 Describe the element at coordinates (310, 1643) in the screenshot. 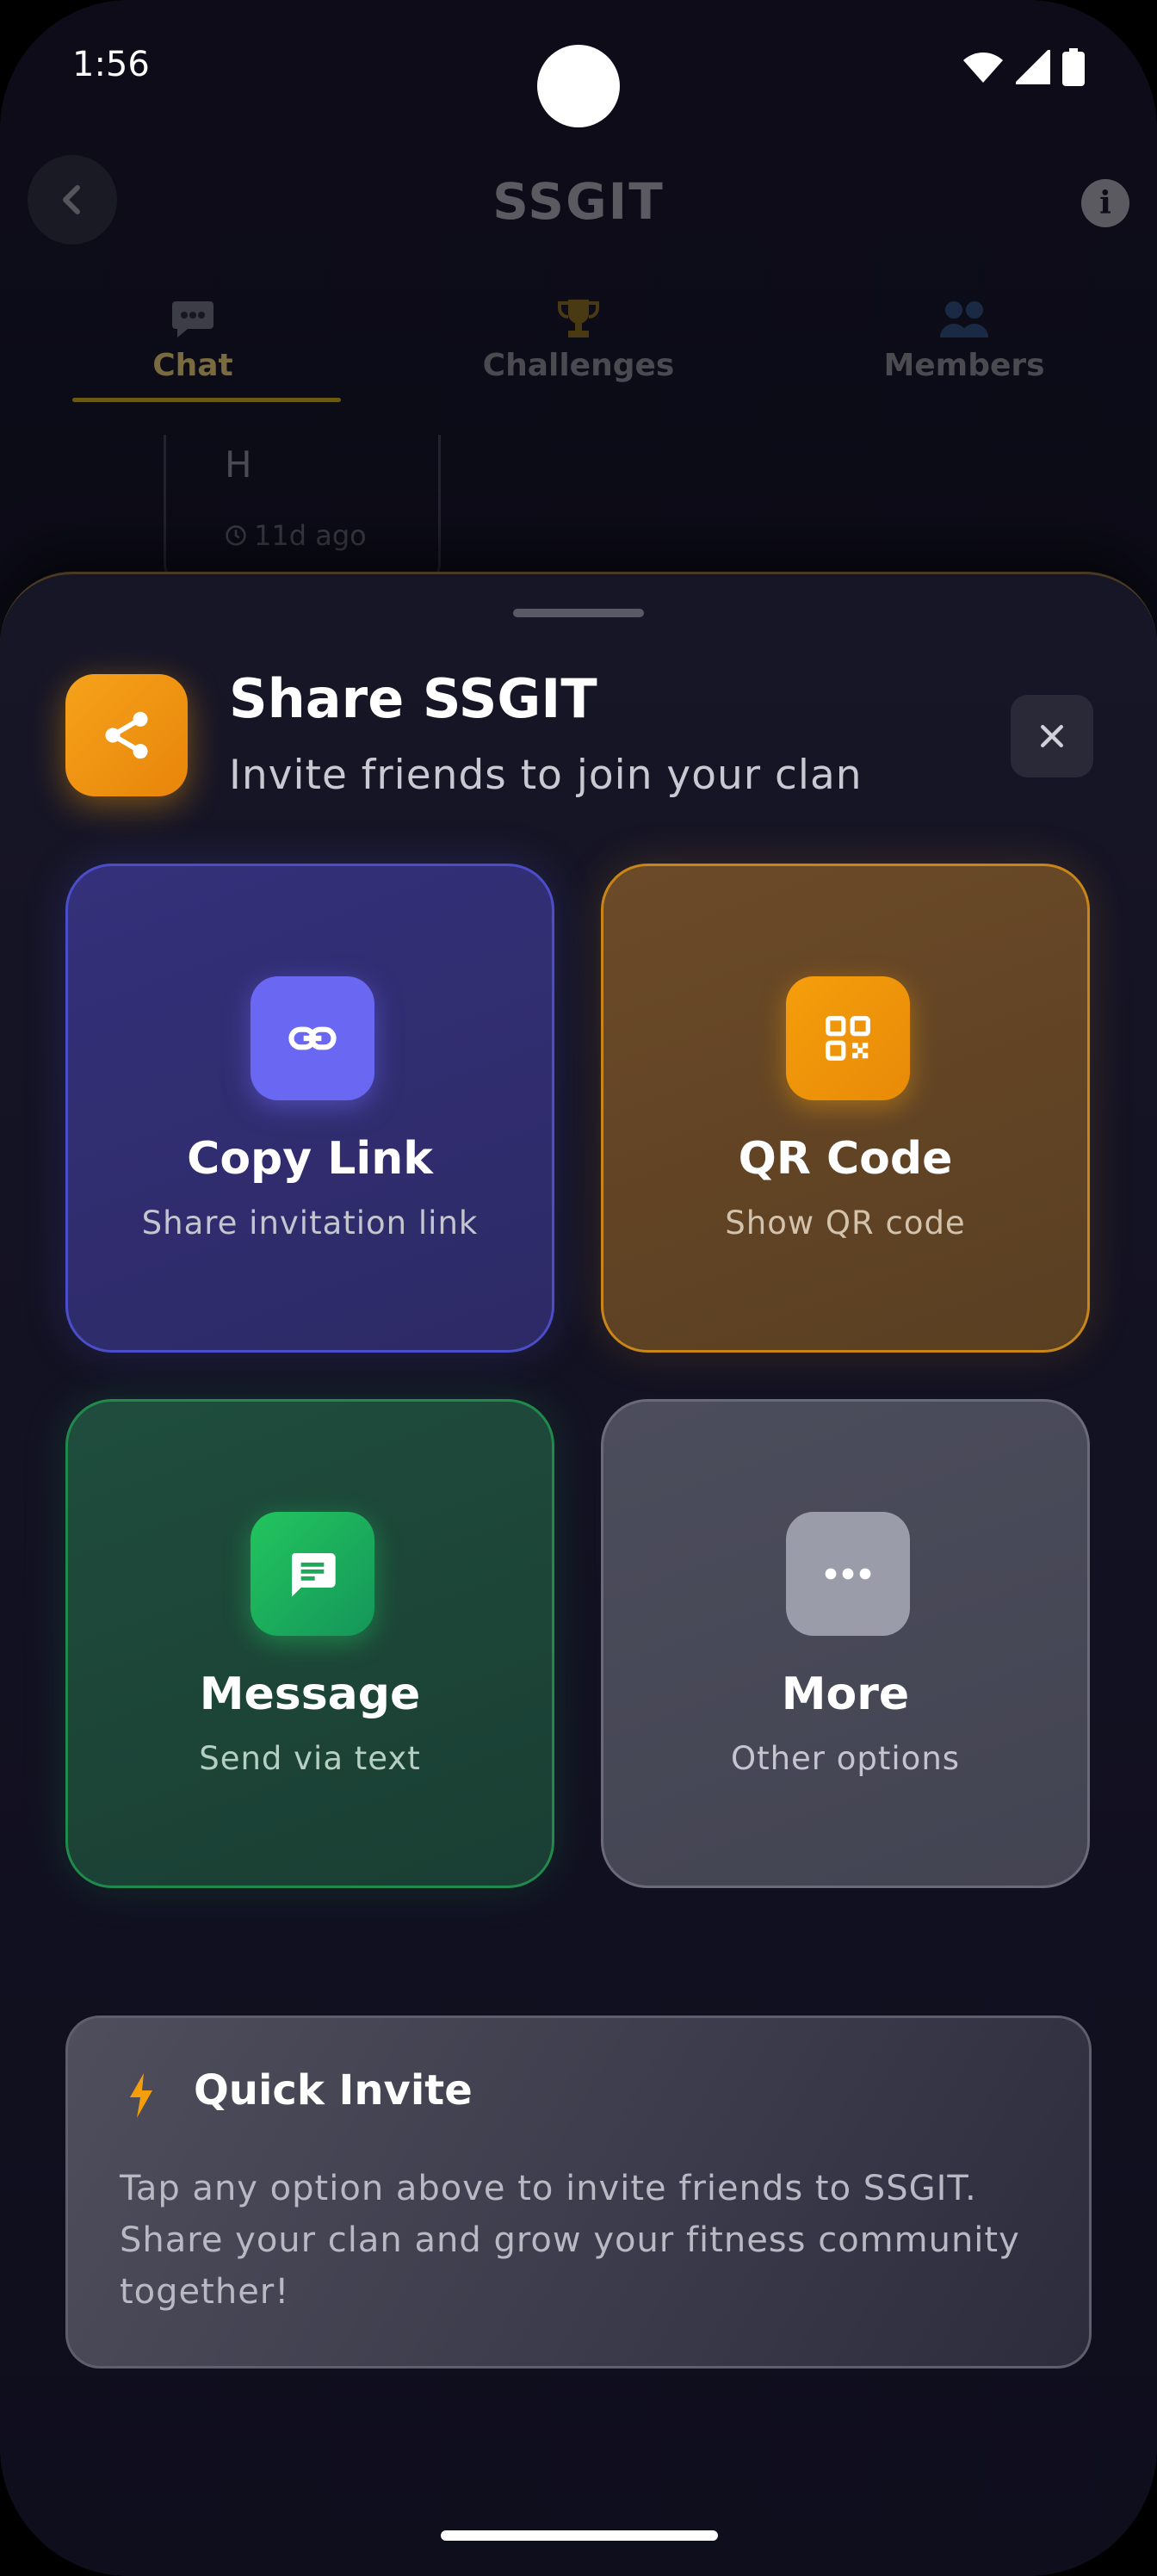

I see `message-button: Message Send via text` at that location.